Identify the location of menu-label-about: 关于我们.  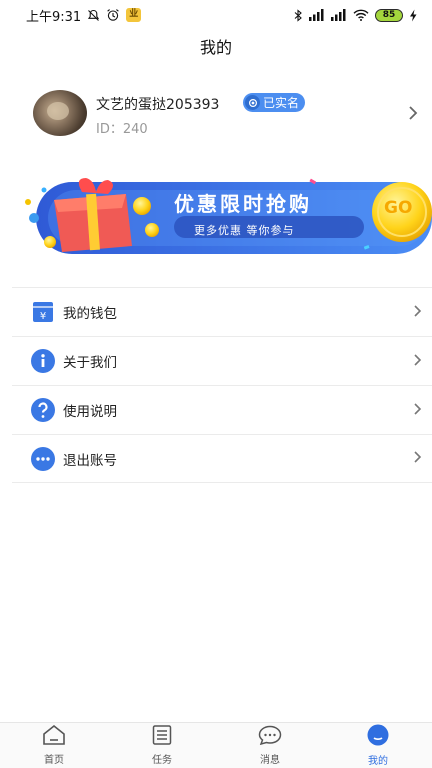
(90, 363).